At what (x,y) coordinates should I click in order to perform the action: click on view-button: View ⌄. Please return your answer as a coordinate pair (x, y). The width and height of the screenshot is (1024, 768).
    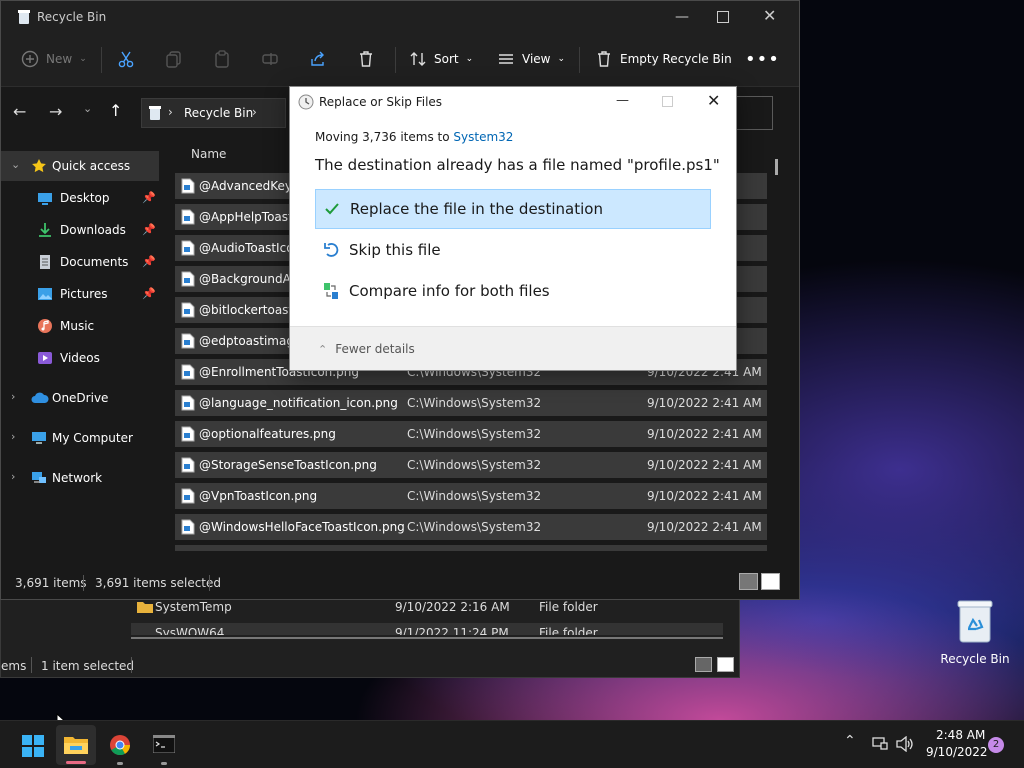
    Looking at the image, I should click on (531, 59).